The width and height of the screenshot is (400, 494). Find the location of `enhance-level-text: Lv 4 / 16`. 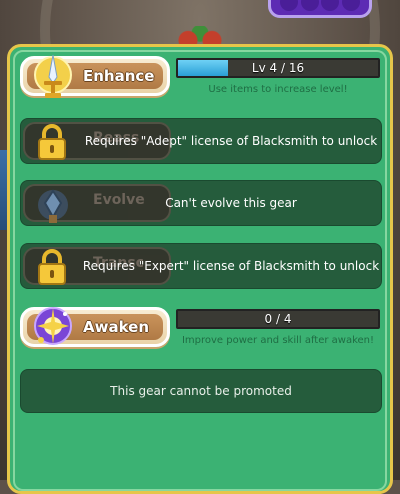

enhance-level-text: Lv 4 / 16 is located at coordinates (278, 68).